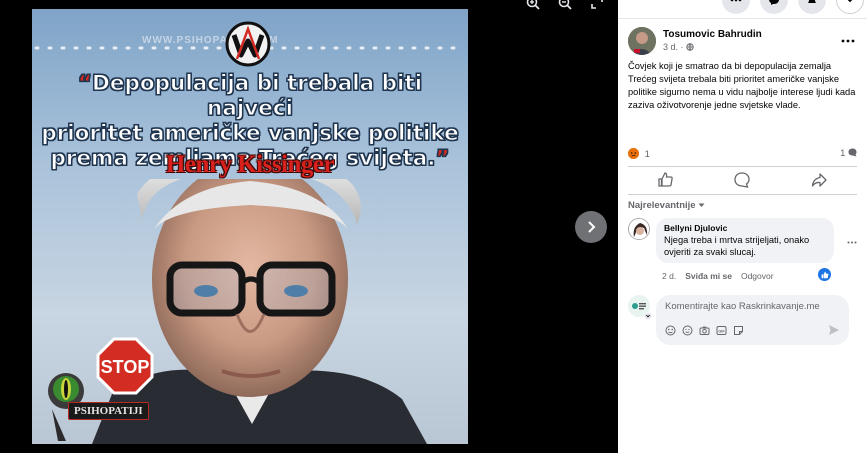  What do you see at coordinates (757, 276) in the screenshot?
I see `comment-reply-link: Odgovor` at bounding box center [757, 276].